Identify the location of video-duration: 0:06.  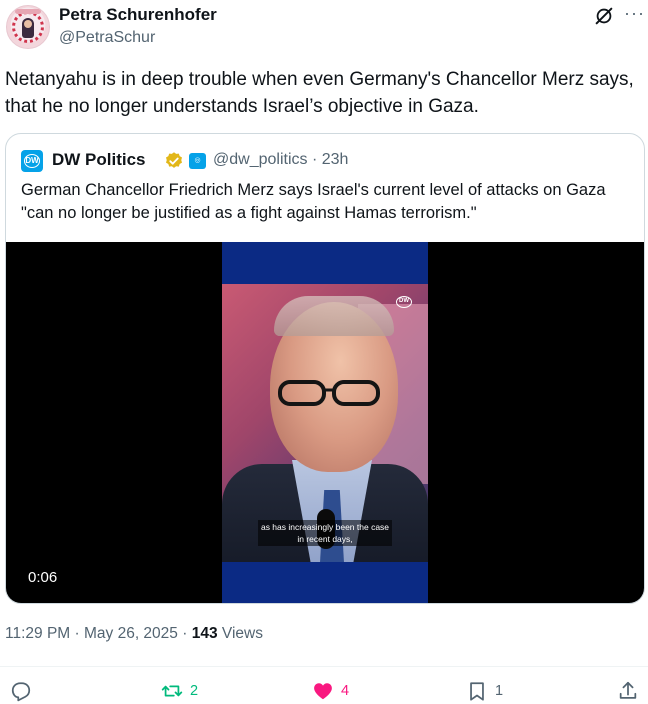
(43, 577).